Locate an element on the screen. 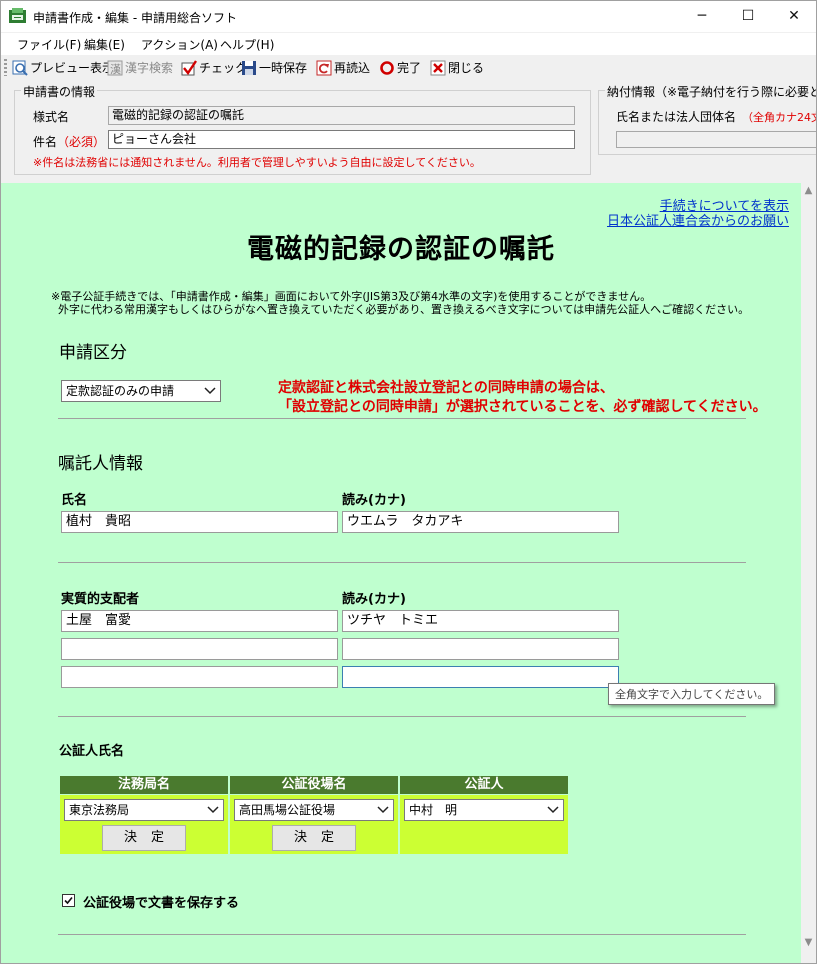 The height and width of the screenshot is (964, 817). preview-button: プレビュー表示 is located at coordinates (63, 67).